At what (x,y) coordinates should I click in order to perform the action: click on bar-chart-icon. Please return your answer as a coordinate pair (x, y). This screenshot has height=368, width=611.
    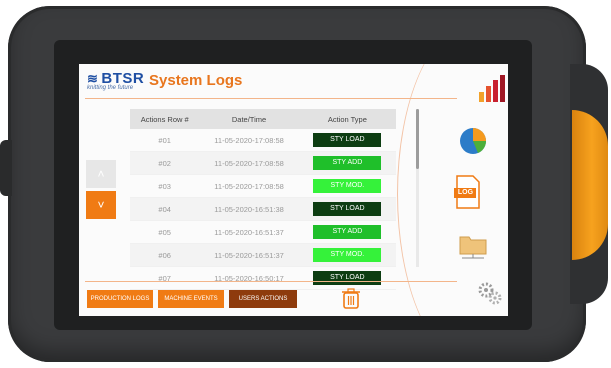
    Looking at the image, I should click on (491, 88).